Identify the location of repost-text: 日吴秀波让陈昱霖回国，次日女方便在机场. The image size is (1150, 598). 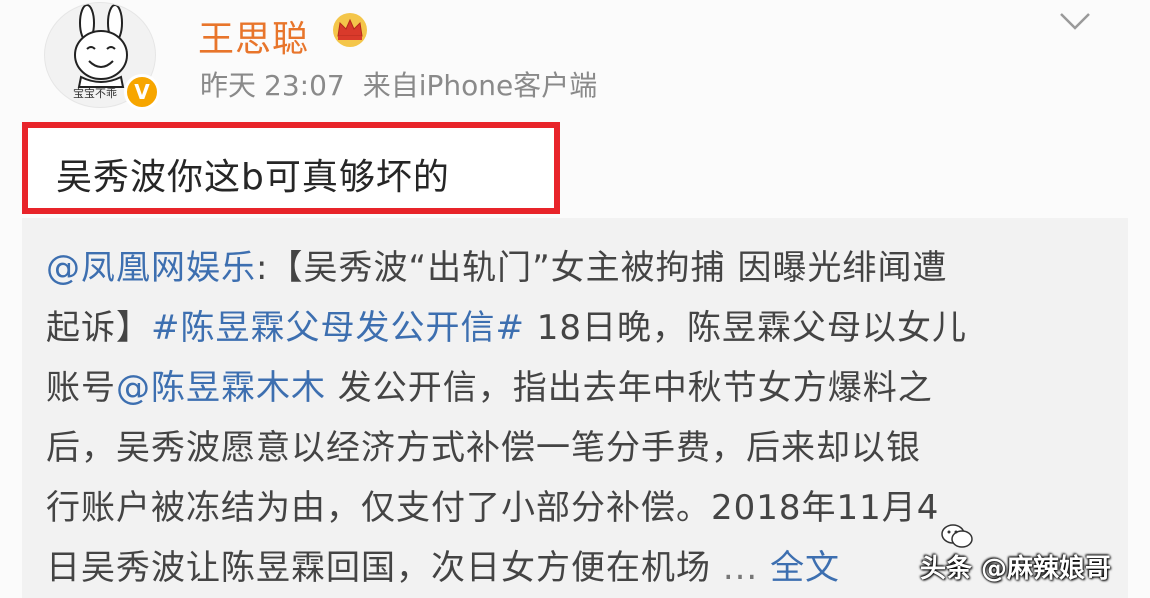
(384, 568).